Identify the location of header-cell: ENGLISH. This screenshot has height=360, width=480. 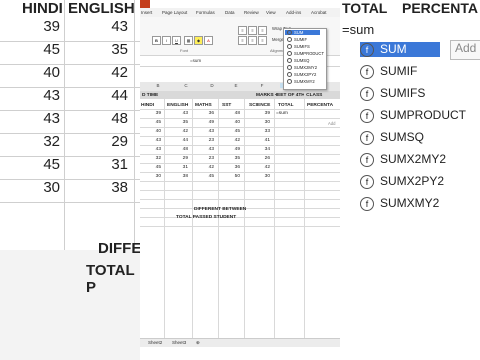
(177, 105).